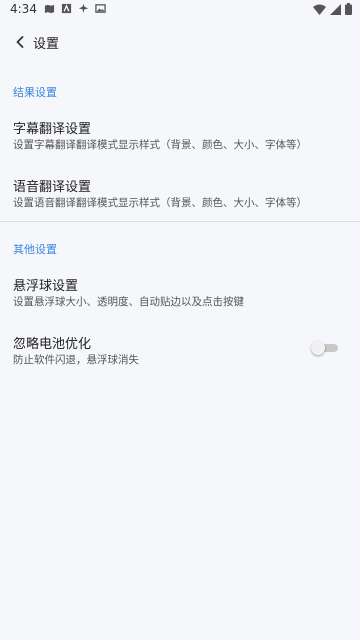 The height and width of the screenshot is (640, 360). What do you see at coordinates (348, 9) in the screenshot?
I see `battery-icon` at bounding box center [348, 9].